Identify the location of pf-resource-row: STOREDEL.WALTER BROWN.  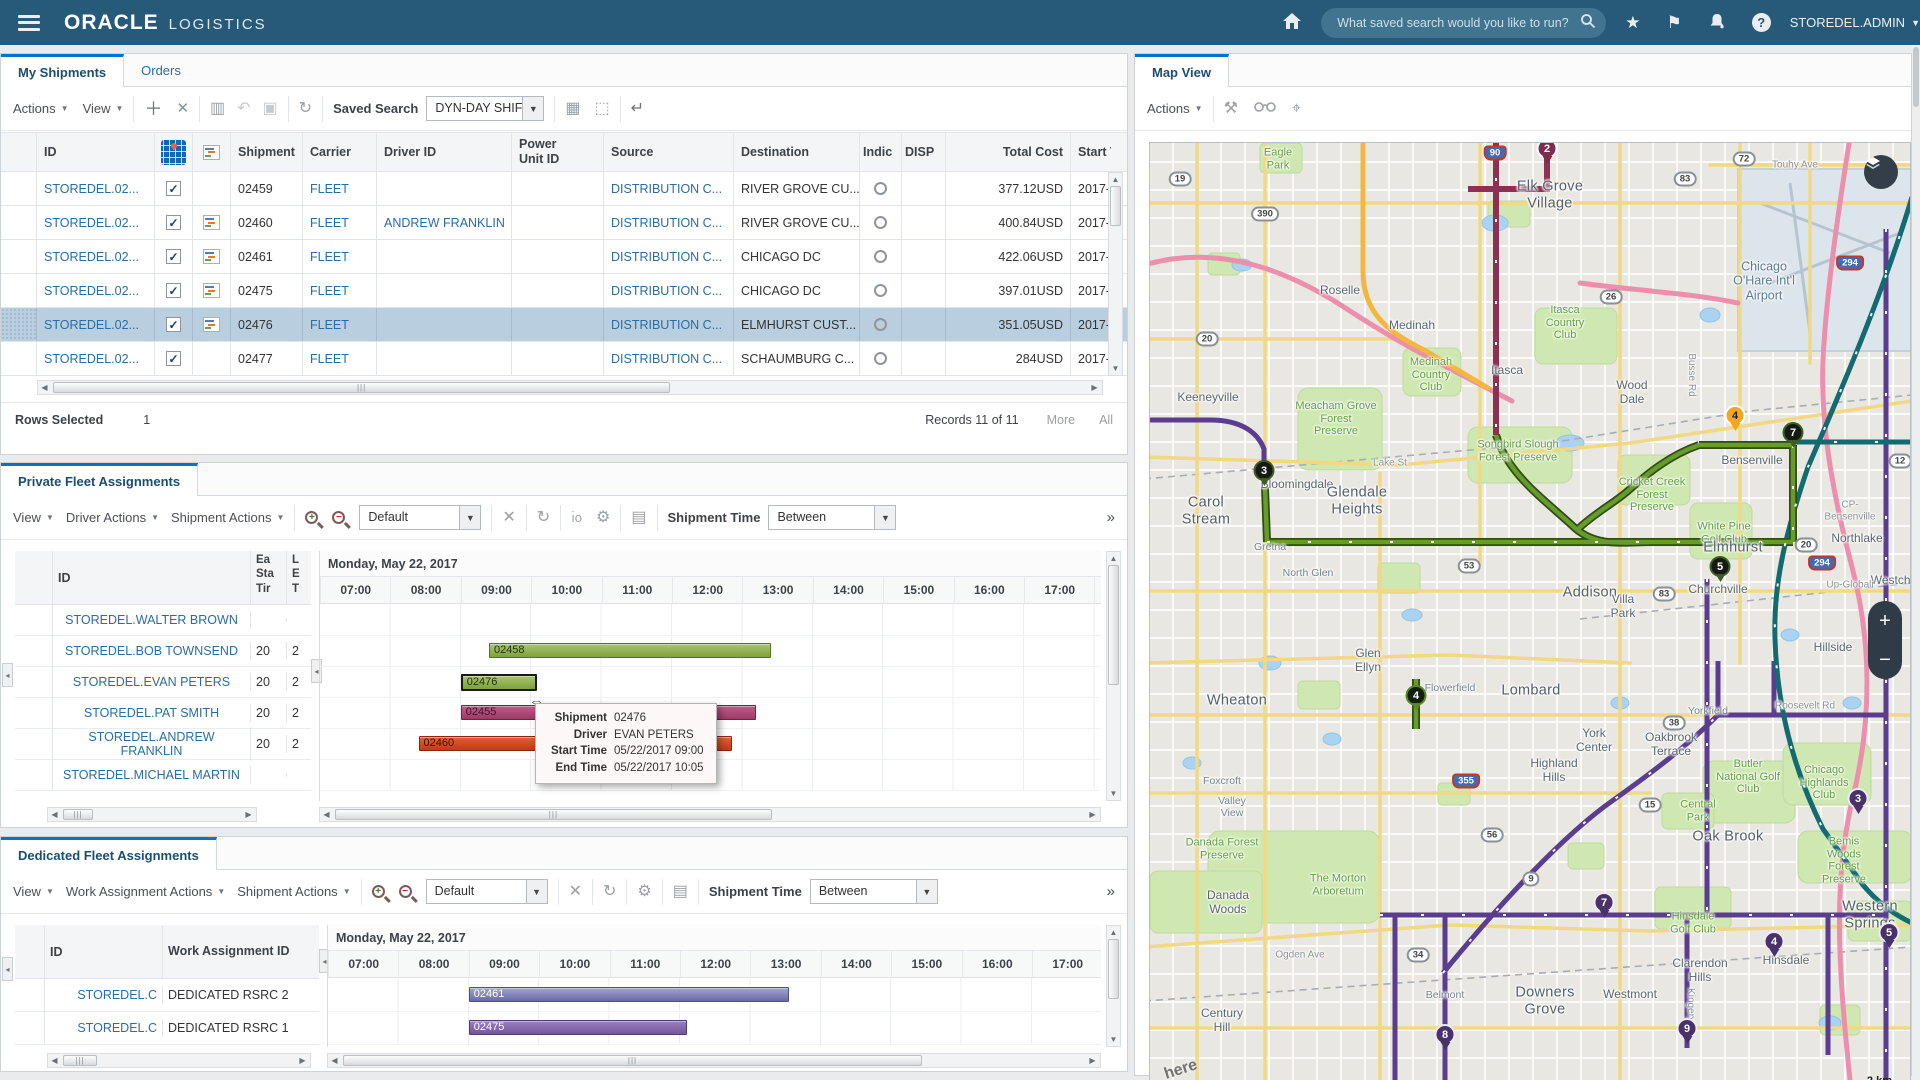
(163, 620).